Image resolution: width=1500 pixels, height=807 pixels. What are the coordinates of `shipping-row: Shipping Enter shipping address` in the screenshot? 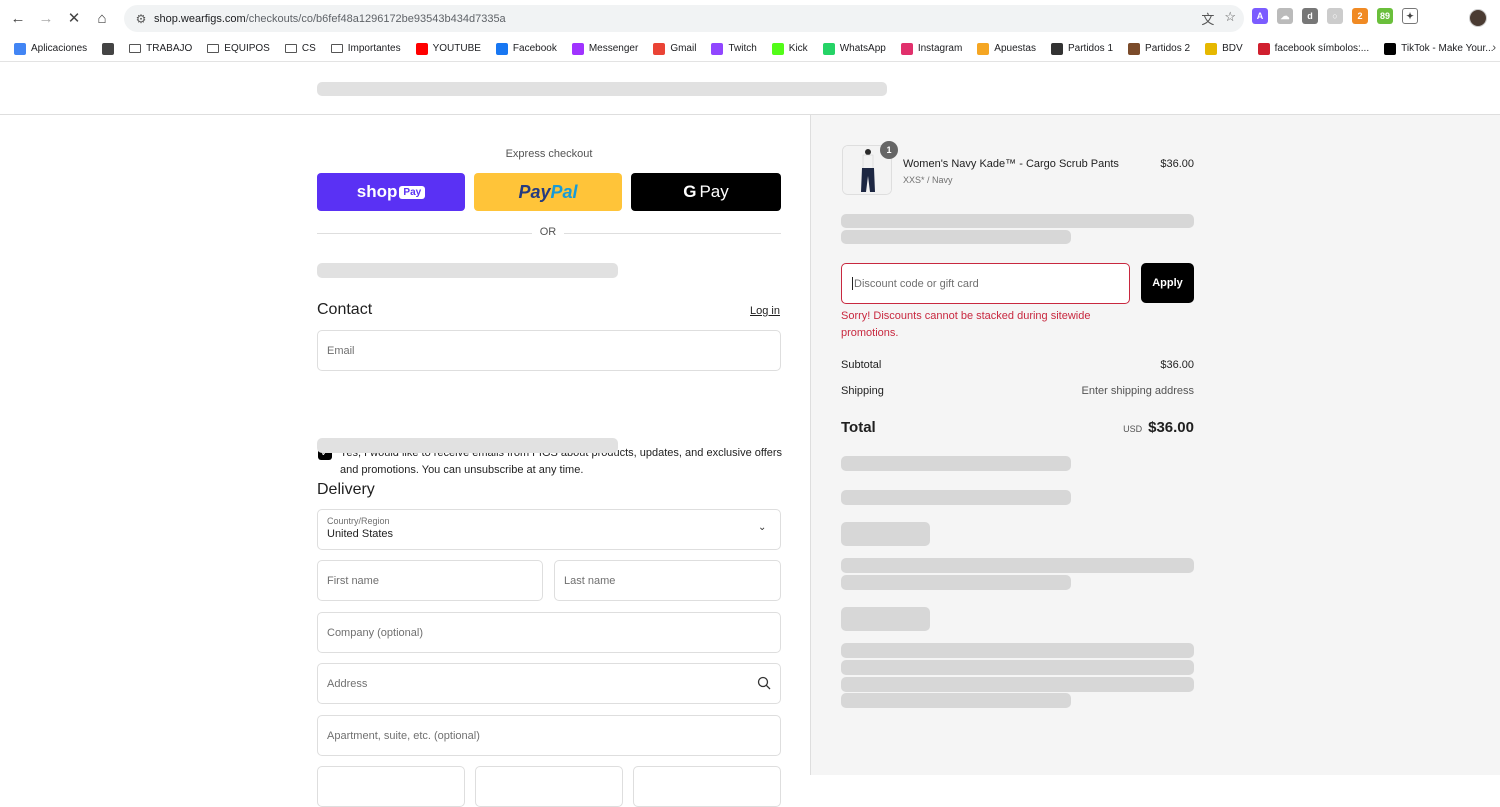 It's located at (1017, 391).